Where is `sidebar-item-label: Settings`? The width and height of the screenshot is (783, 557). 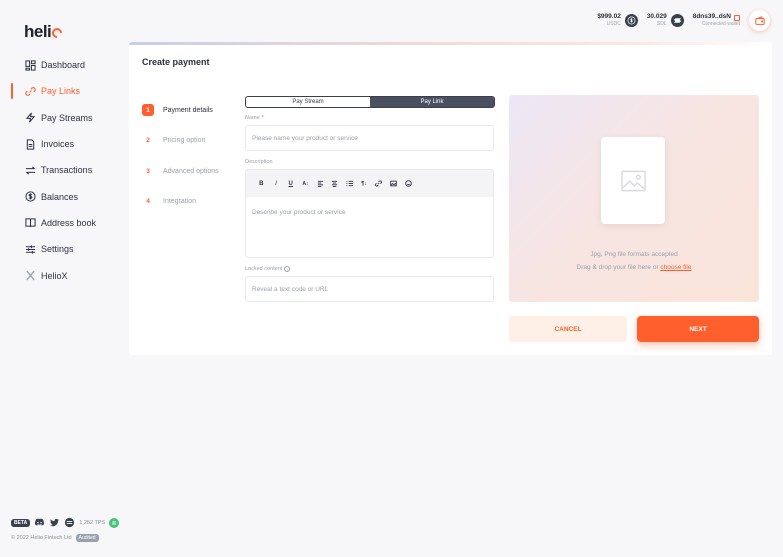 sidebar-item-label: Settings is located at coordinates (57, 249).